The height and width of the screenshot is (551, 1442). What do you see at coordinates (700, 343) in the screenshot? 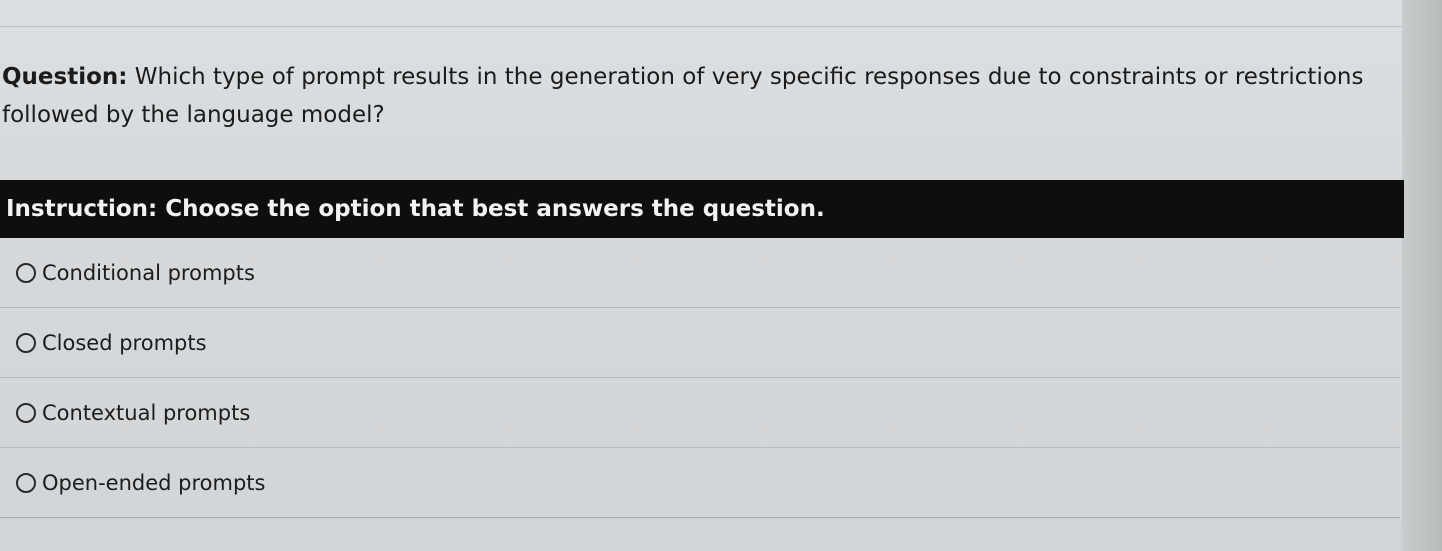
I see `option-closed-prompts: Closed prompts` at bounding box center [700, 343].